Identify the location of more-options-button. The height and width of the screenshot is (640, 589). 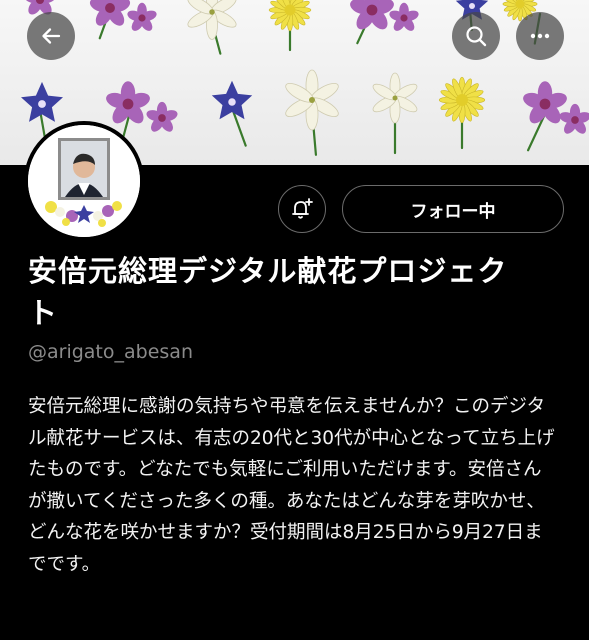
(540, 36).